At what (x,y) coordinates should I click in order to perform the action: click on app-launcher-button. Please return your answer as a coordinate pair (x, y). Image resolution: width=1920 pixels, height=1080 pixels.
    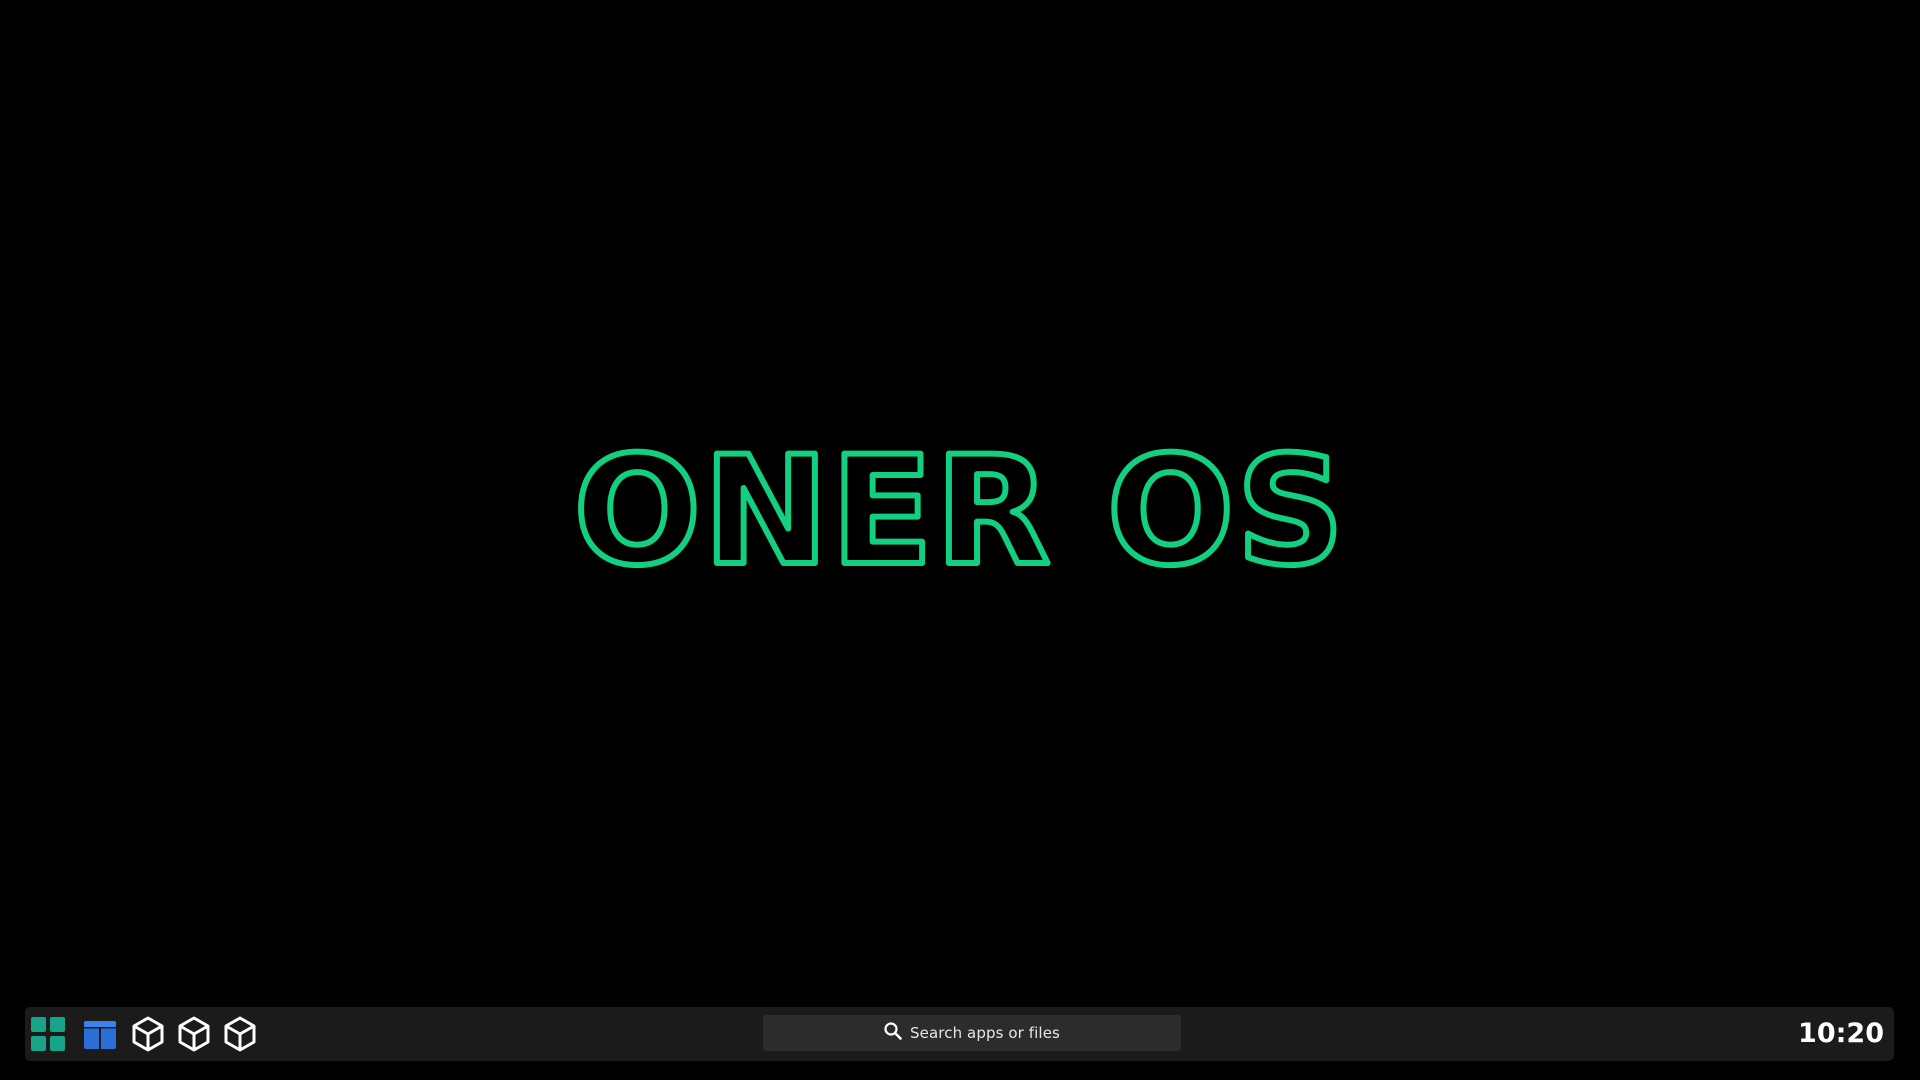
    Looking at the image, I should click on (48, 1034).